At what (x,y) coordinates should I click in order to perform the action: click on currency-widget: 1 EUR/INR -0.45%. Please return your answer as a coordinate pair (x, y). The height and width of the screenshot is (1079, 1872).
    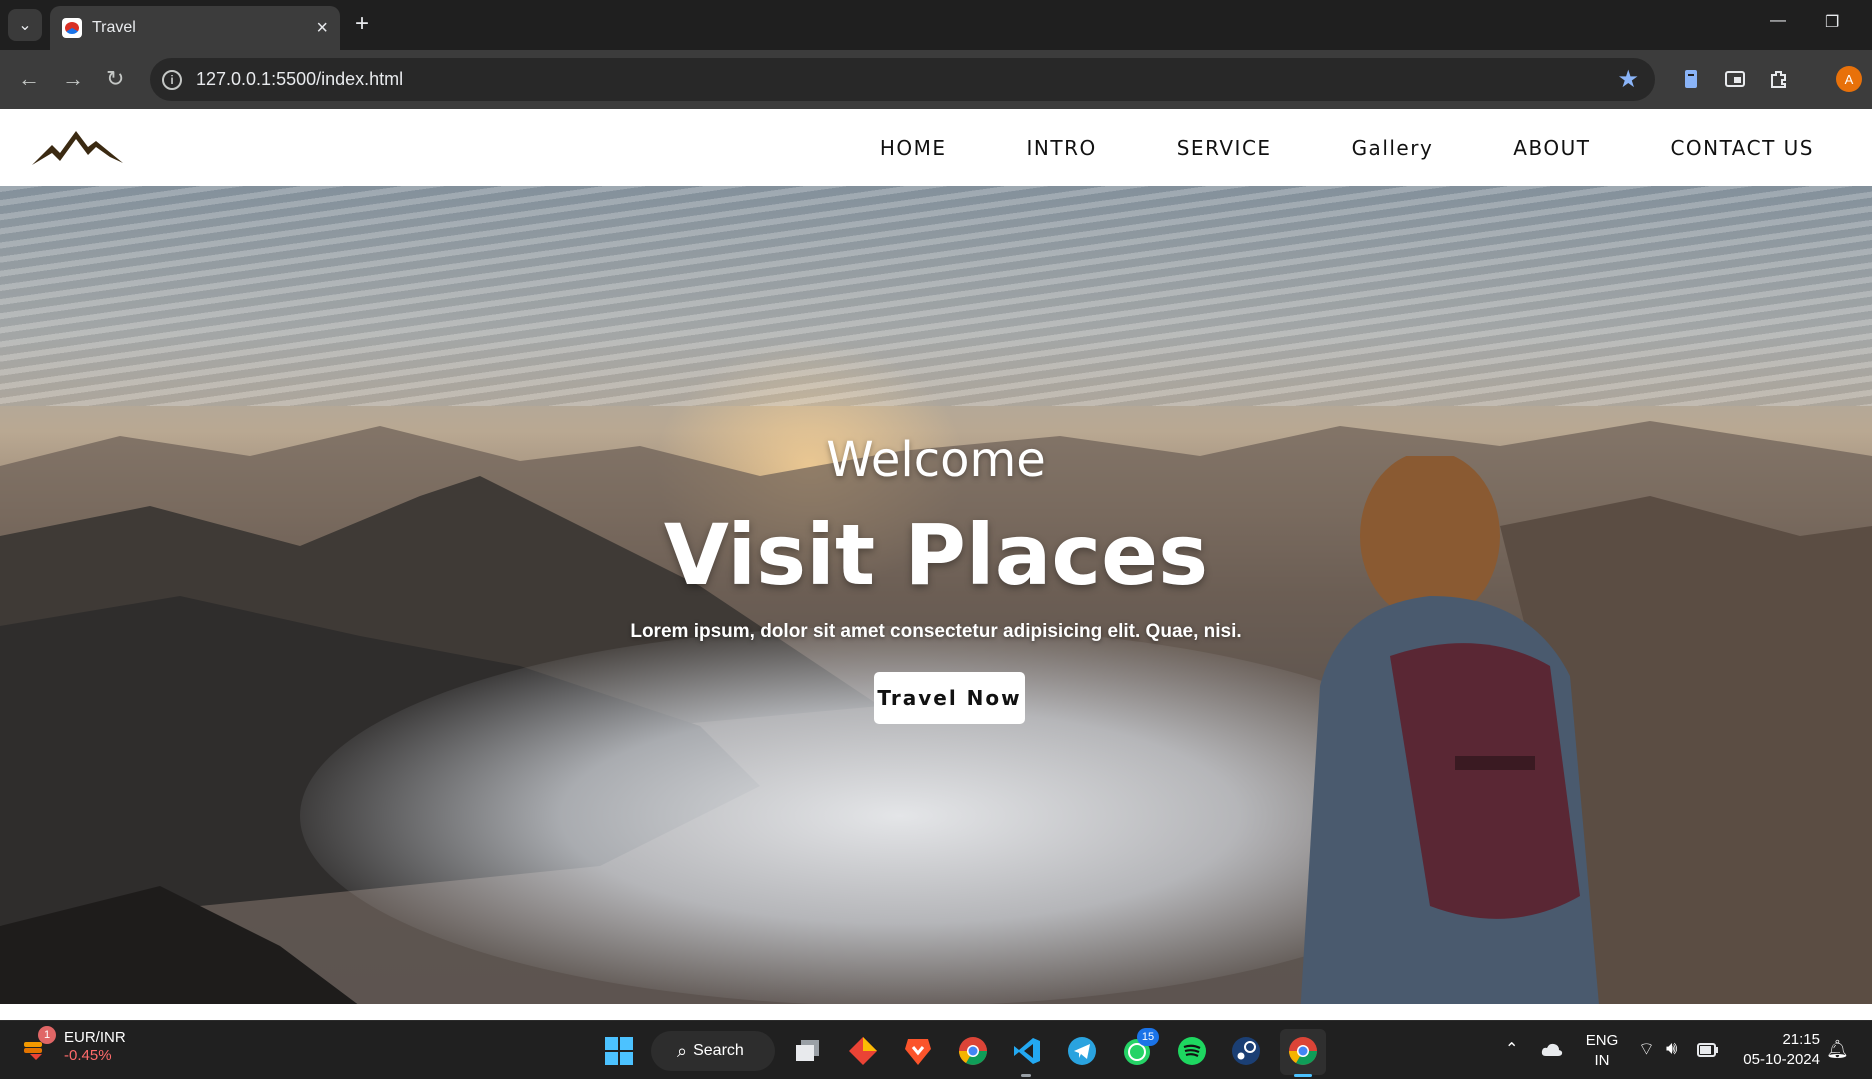
    Looking at the image, I should click on (74, 1045).